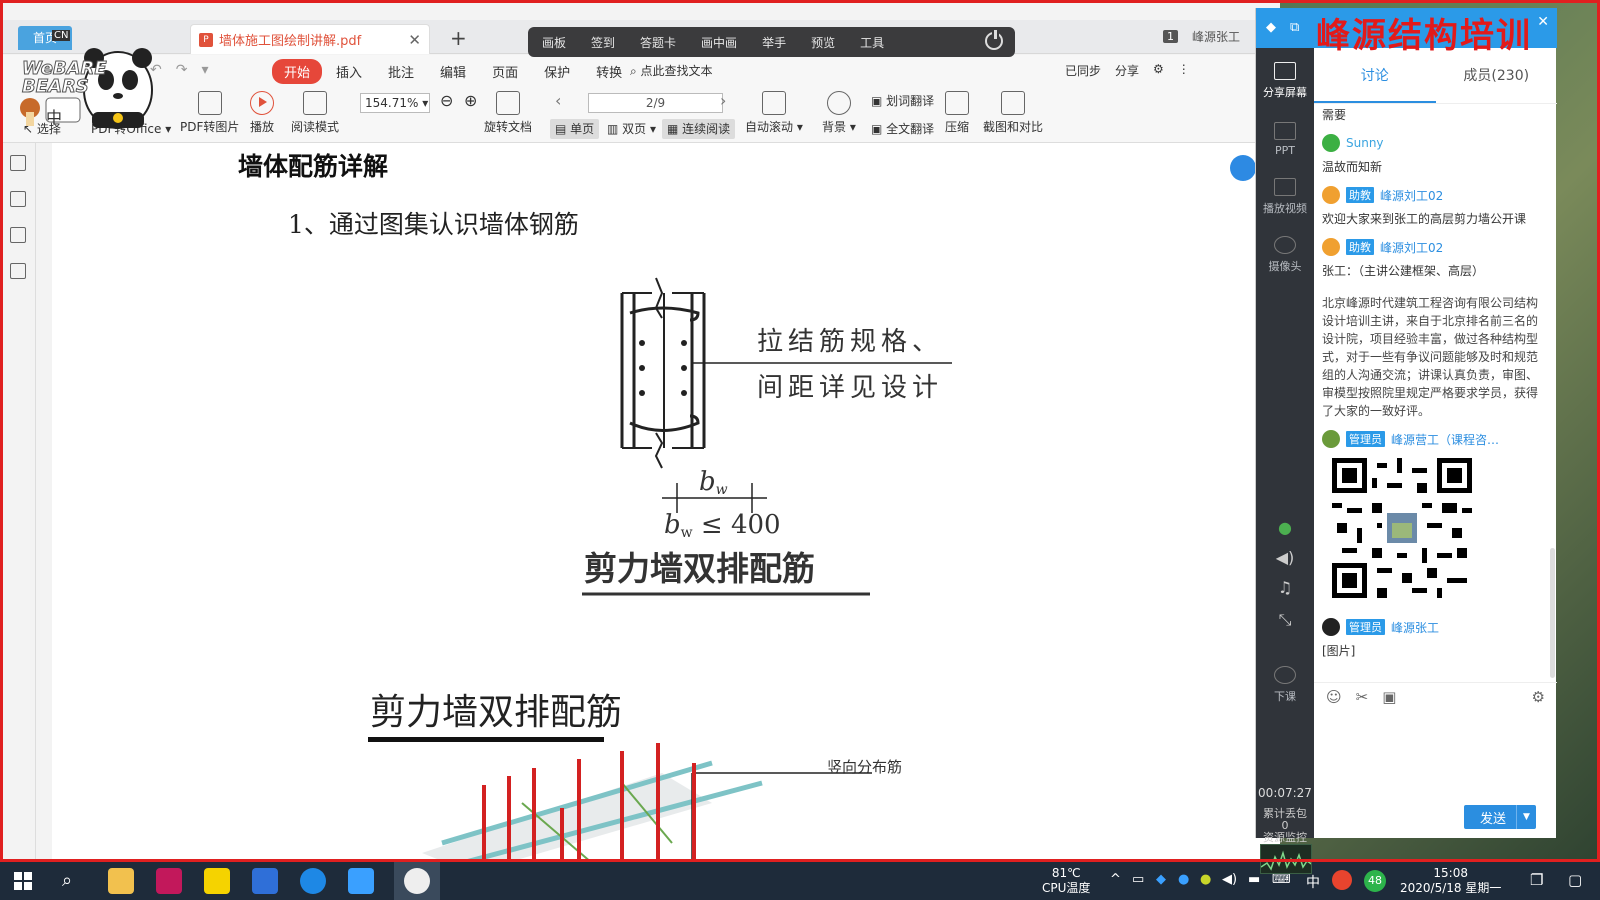 The height and width of the screenshot is (900, 1600). What do you see at coordinates (1205, 879) in the screenshot?
I see `security-tray-icon: ●` at bounding box center [1205, 879].